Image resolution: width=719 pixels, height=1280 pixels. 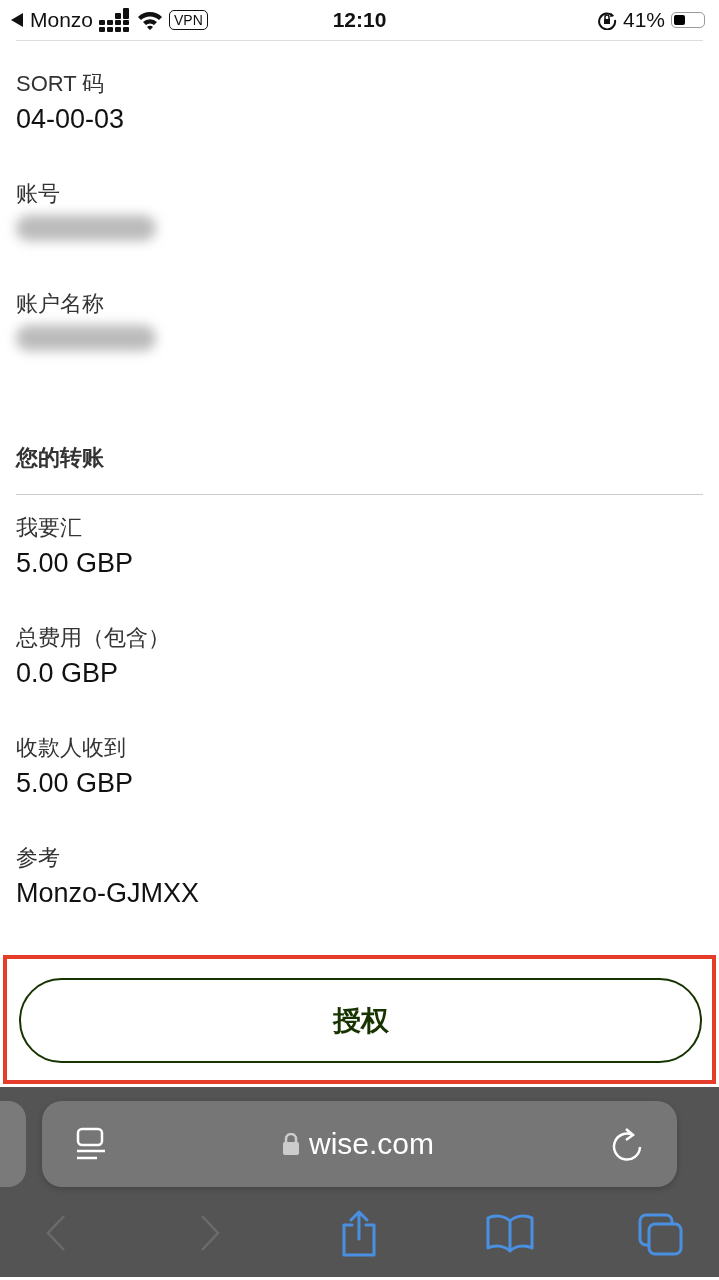 What do you see at coordinates (91, 1144) in the screenshot?
I see `reader-icon` at bounding box center [91, 1144].